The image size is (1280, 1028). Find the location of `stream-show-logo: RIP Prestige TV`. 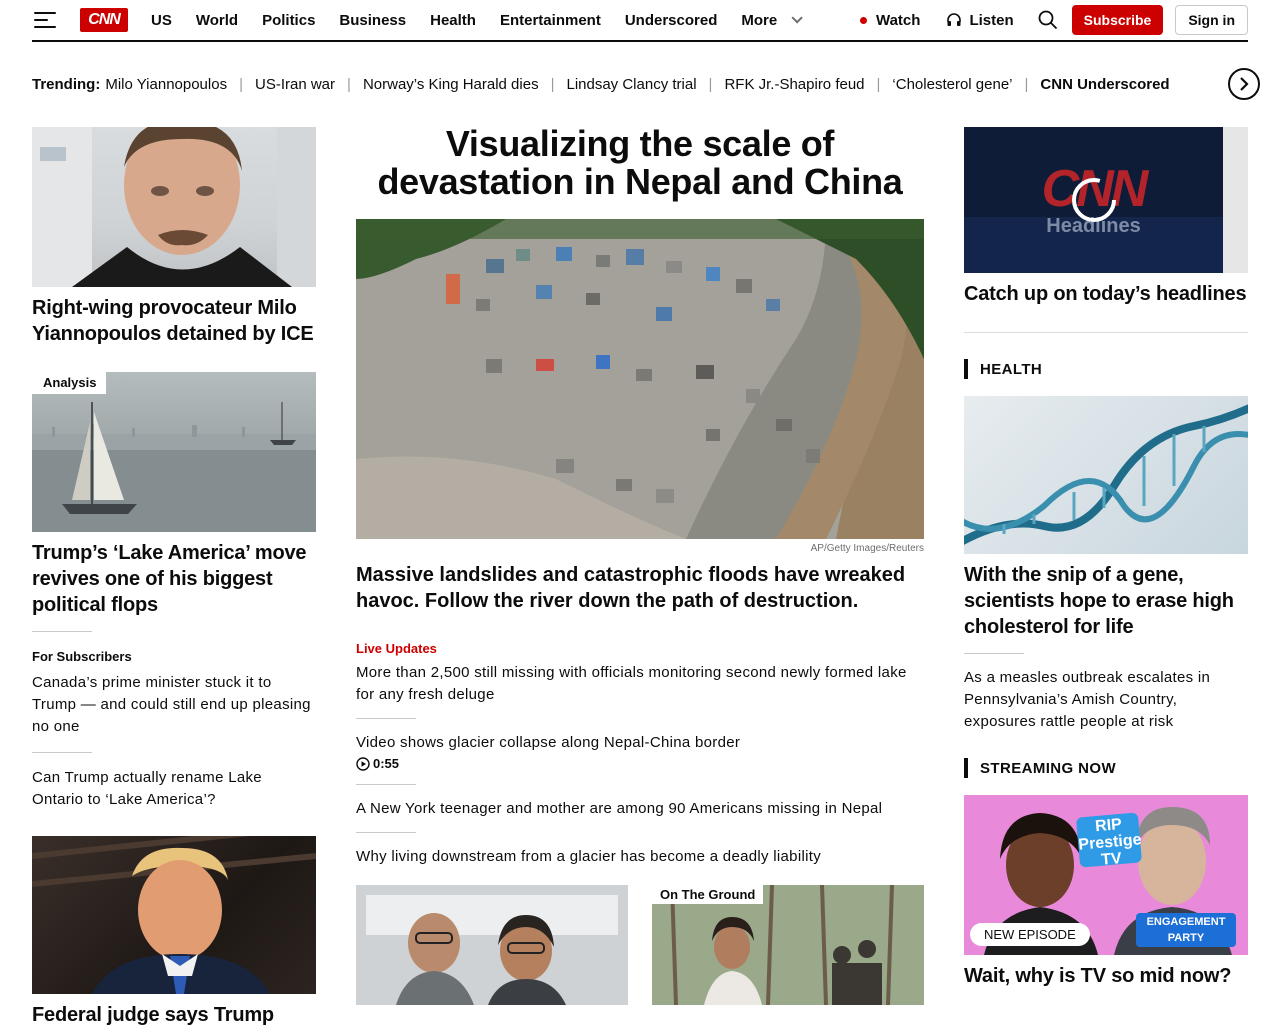

stream-show-logo: RIP Prestige TV is located at coordinates (1110, 842).